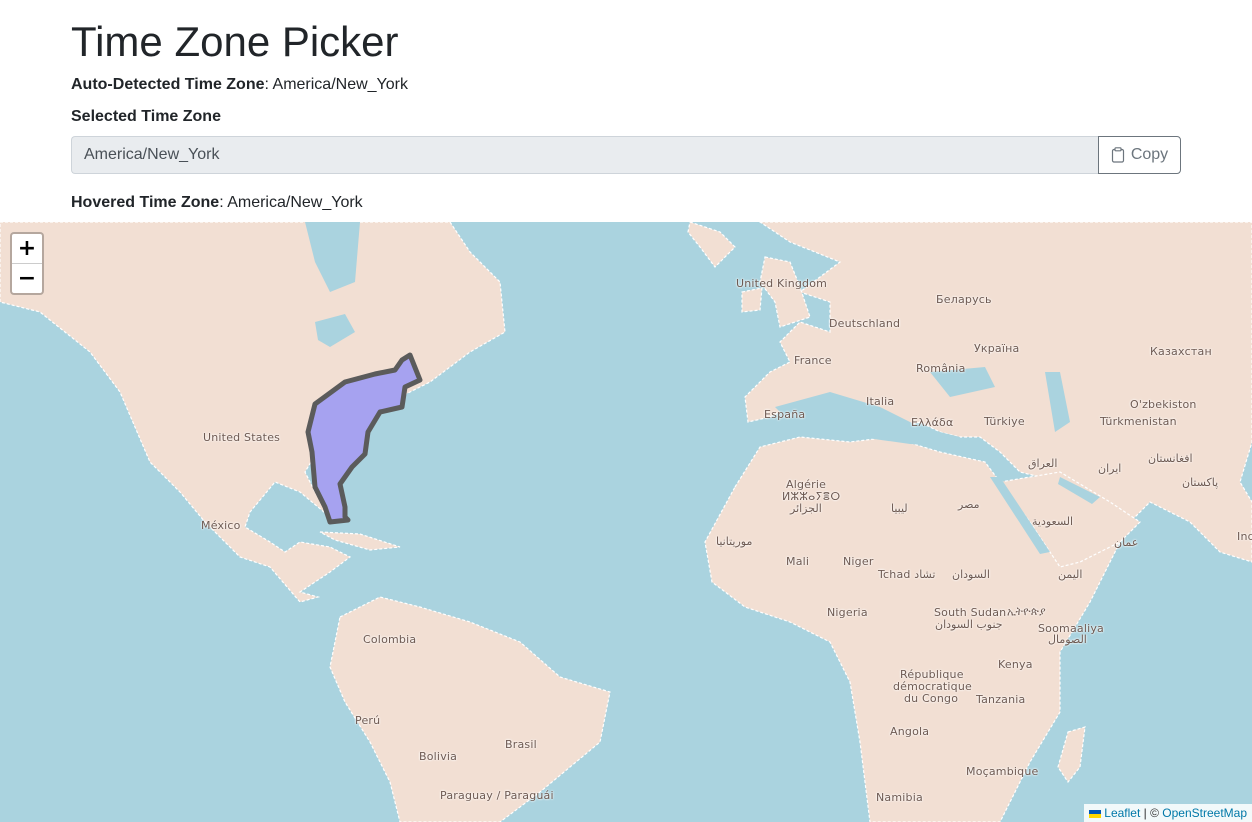 The width and height of the screenshot is (1252, 822). Describe the element at coordinates (1043, 463) in the screenshot. I see `map-label: العراق` at that location.